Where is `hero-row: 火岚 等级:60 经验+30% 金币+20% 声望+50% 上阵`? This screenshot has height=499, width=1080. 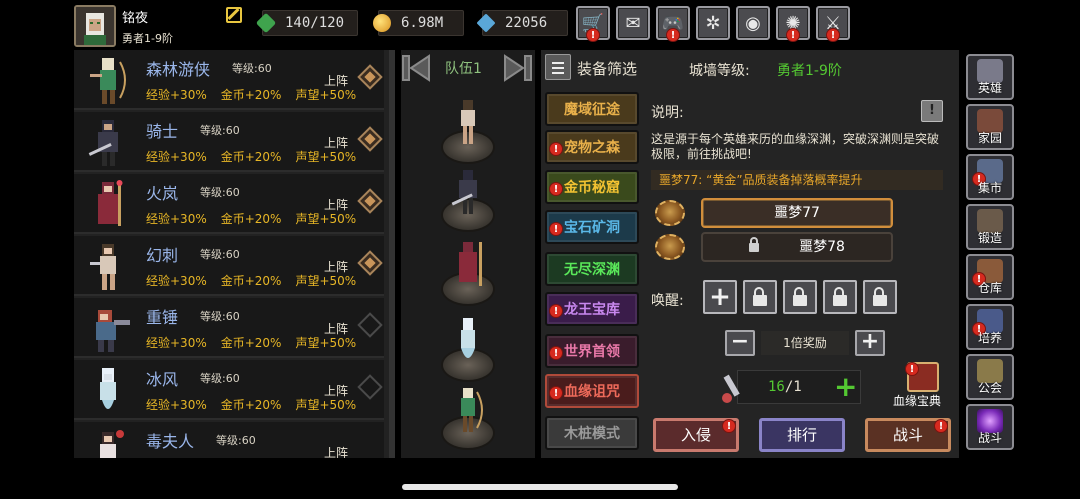 hero-row: 火岚 等级:60 经验+30% 金币+20% 声望+50% 上阵 is located at coordinates (229, 204).